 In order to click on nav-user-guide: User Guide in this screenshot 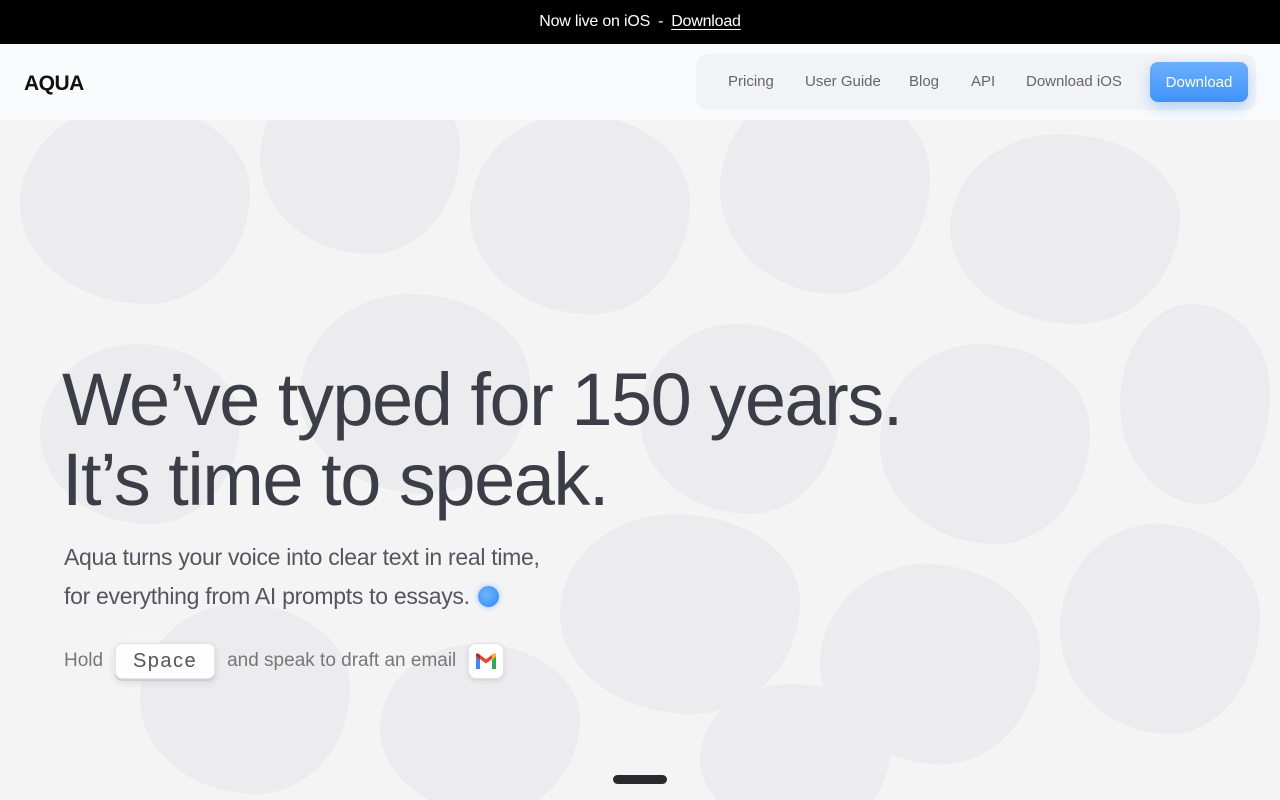, I will do `click(843, 81)`.